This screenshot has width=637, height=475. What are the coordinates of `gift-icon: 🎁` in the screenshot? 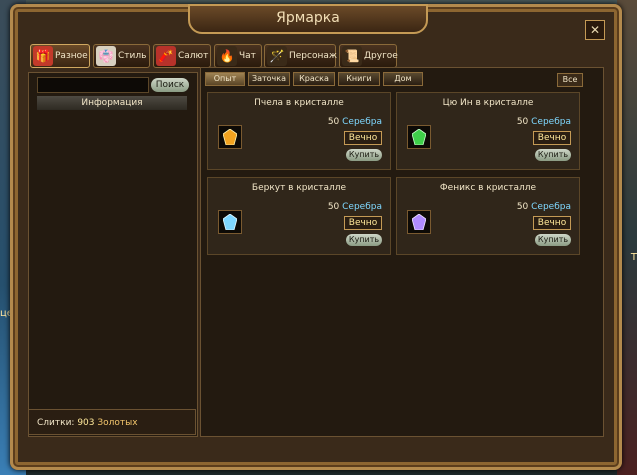 It's located at (43, 56).